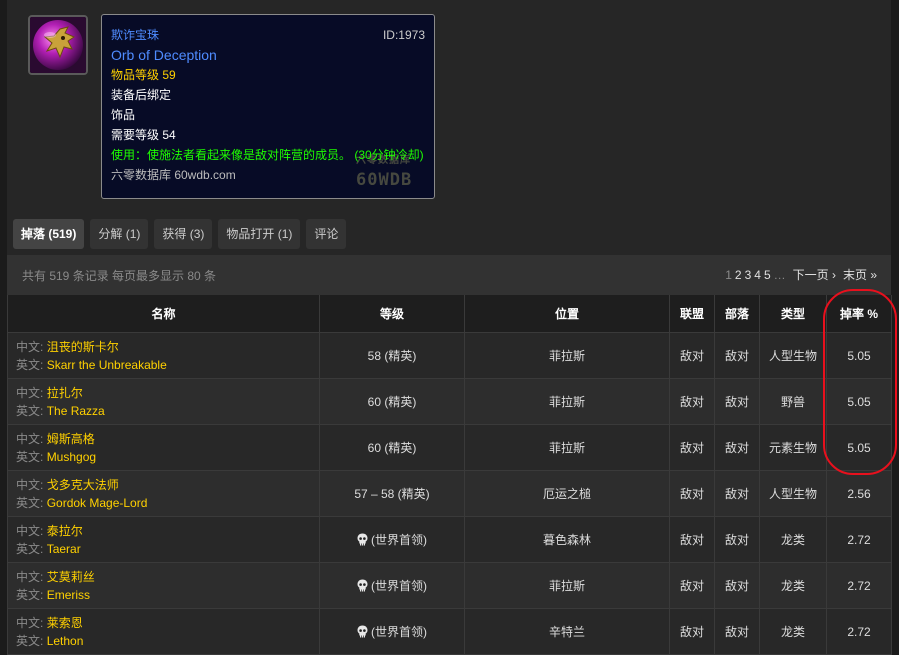  What do you see at coordinates (737, 314) in the screenshot?
I see `header-horde: 部落` at bounding box center [737, 314].